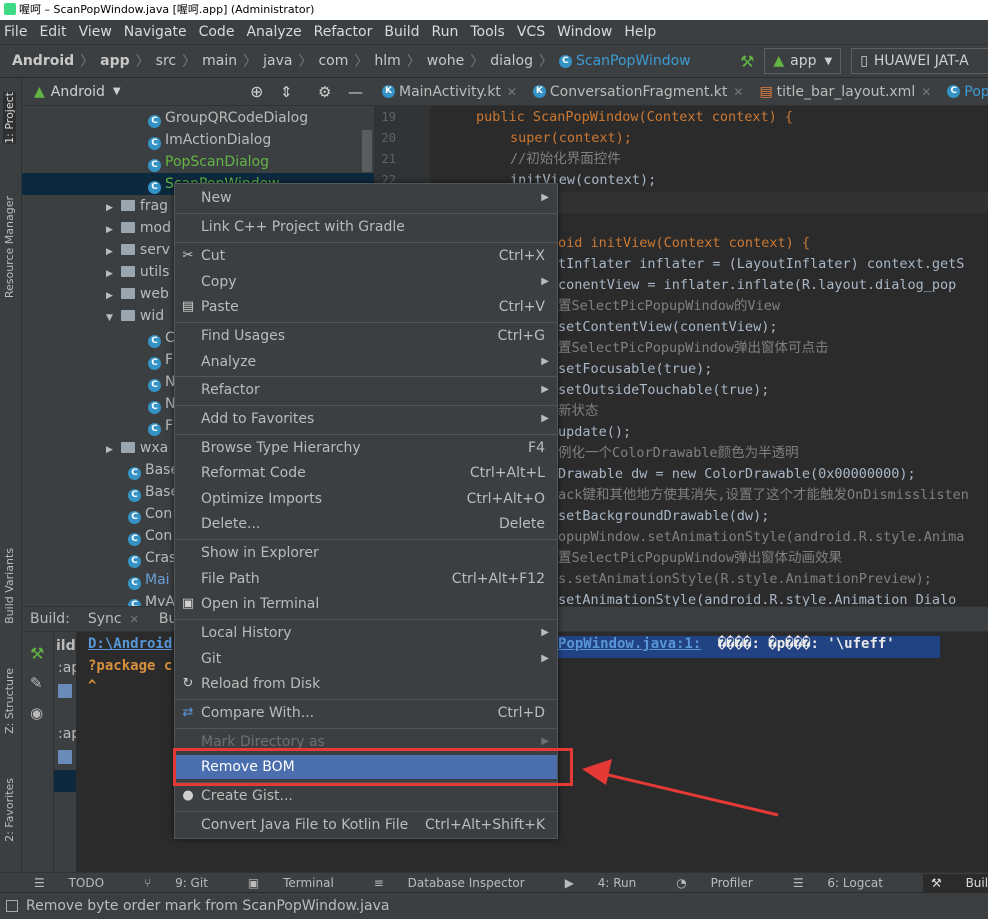 The width and height of the screenshot is (988, 919). I want to click on tool-window-project: 1: Project, so click(9, 118).